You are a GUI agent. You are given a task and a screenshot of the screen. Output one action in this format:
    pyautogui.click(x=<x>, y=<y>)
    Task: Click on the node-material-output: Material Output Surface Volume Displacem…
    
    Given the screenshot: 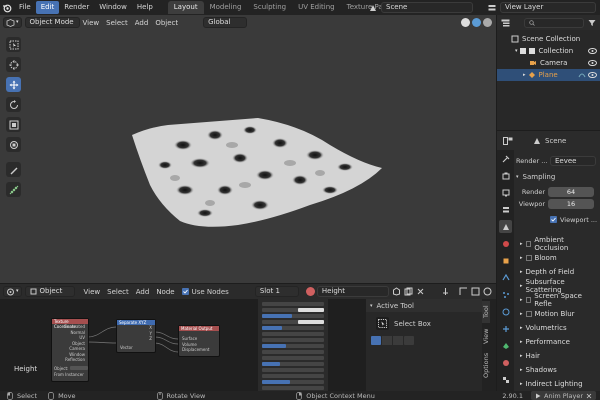 What is the action you would take?
    pyautogui.click(x=199, y=341)
    